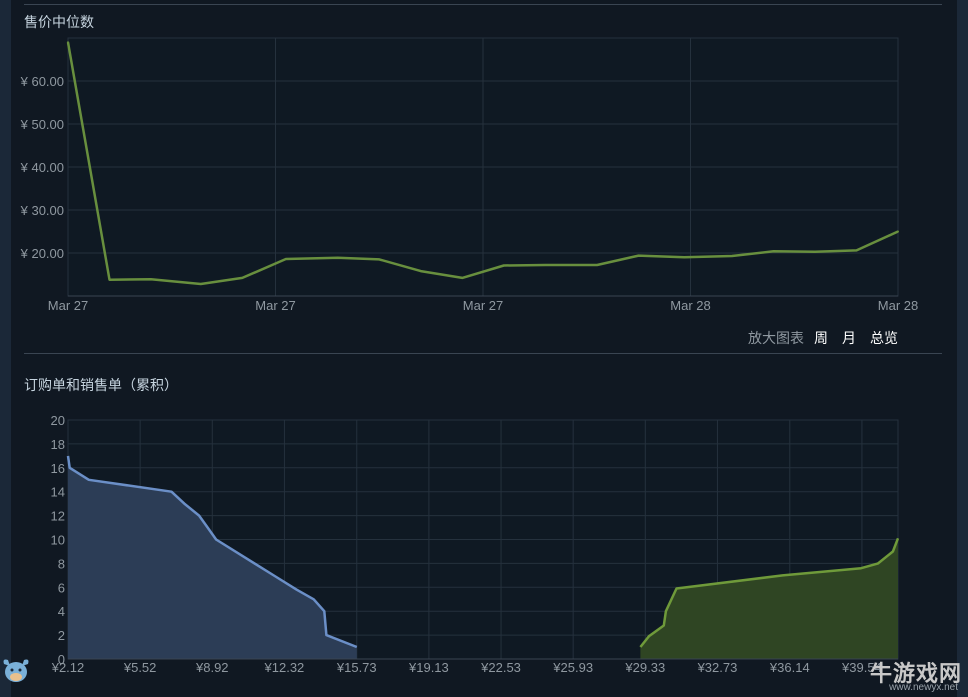 Image resolution: width=968 pixels, height=697 pixels. Describe the element at coordinates (717, 667) in the screenshot. I see `x-tick-label: ¥32.73` at that location.